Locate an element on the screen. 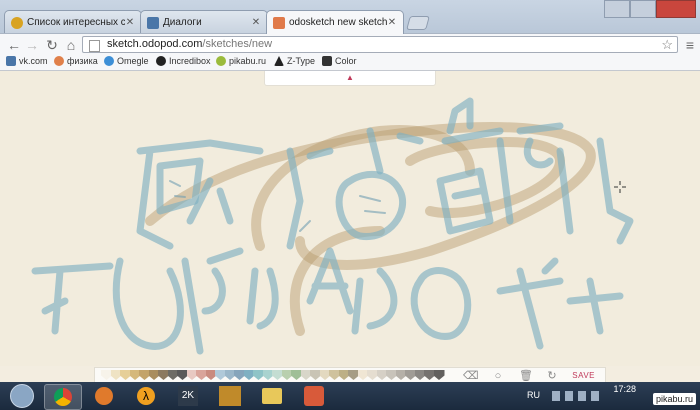  color-icon is located at coordinates (327, 61).